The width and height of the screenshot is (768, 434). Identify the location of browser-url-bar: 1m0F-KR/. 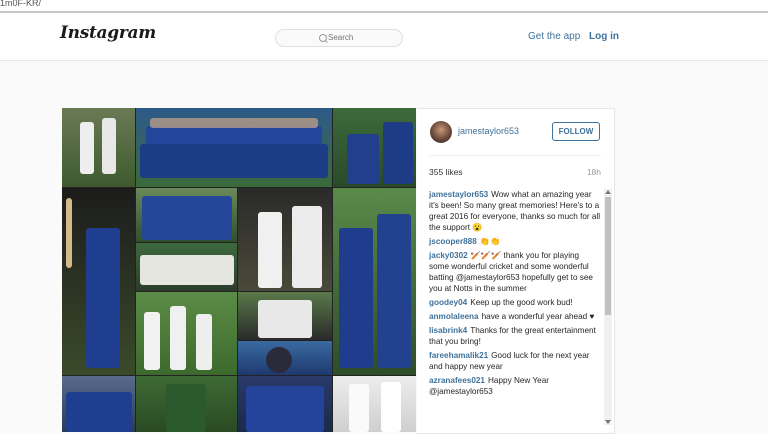
(384, 6).